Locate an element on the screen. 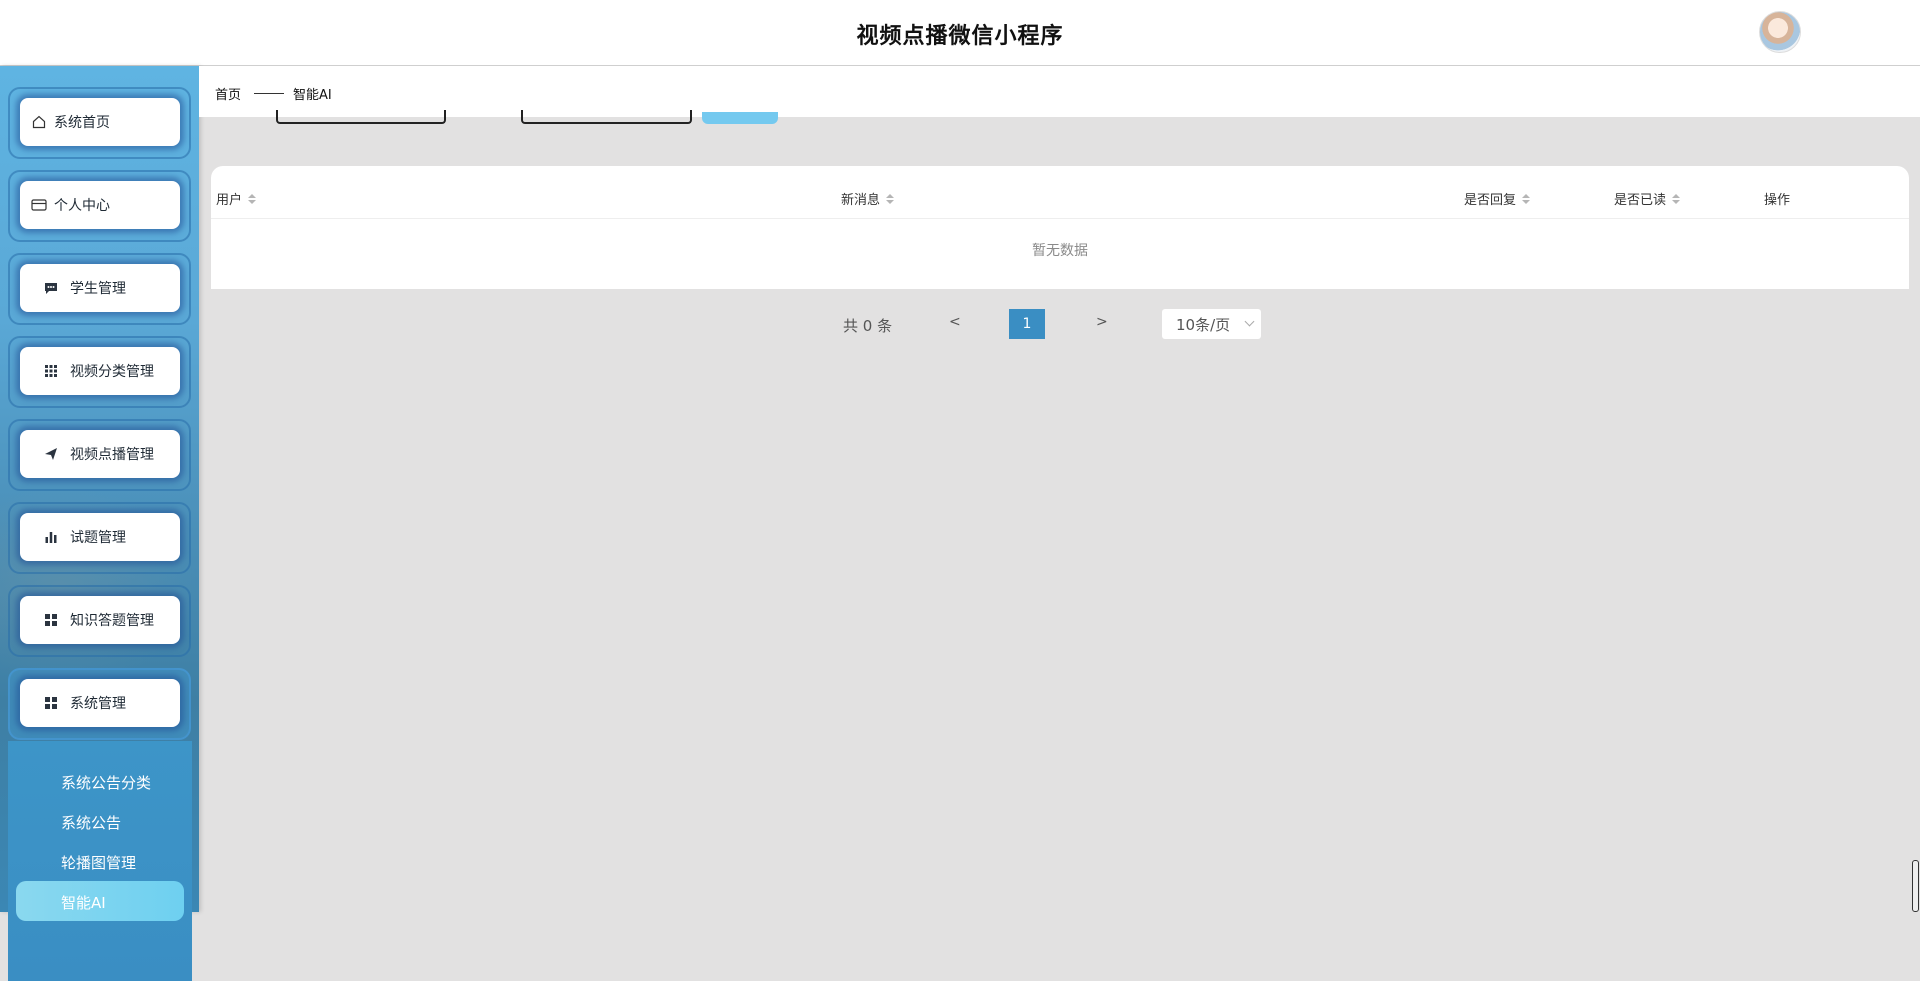  sidebar-item-home: 系统首页 is located at coordinates (99, 123).